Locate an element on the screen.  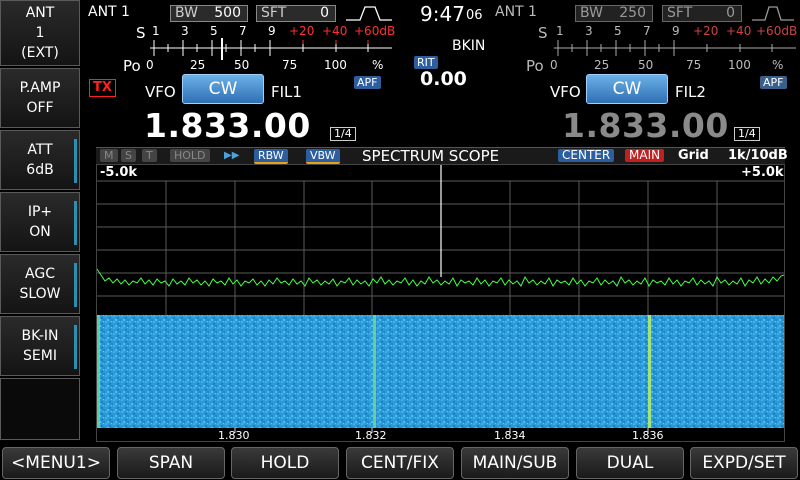
sub-sft-value: 0 is located at coordinates (730, 13).